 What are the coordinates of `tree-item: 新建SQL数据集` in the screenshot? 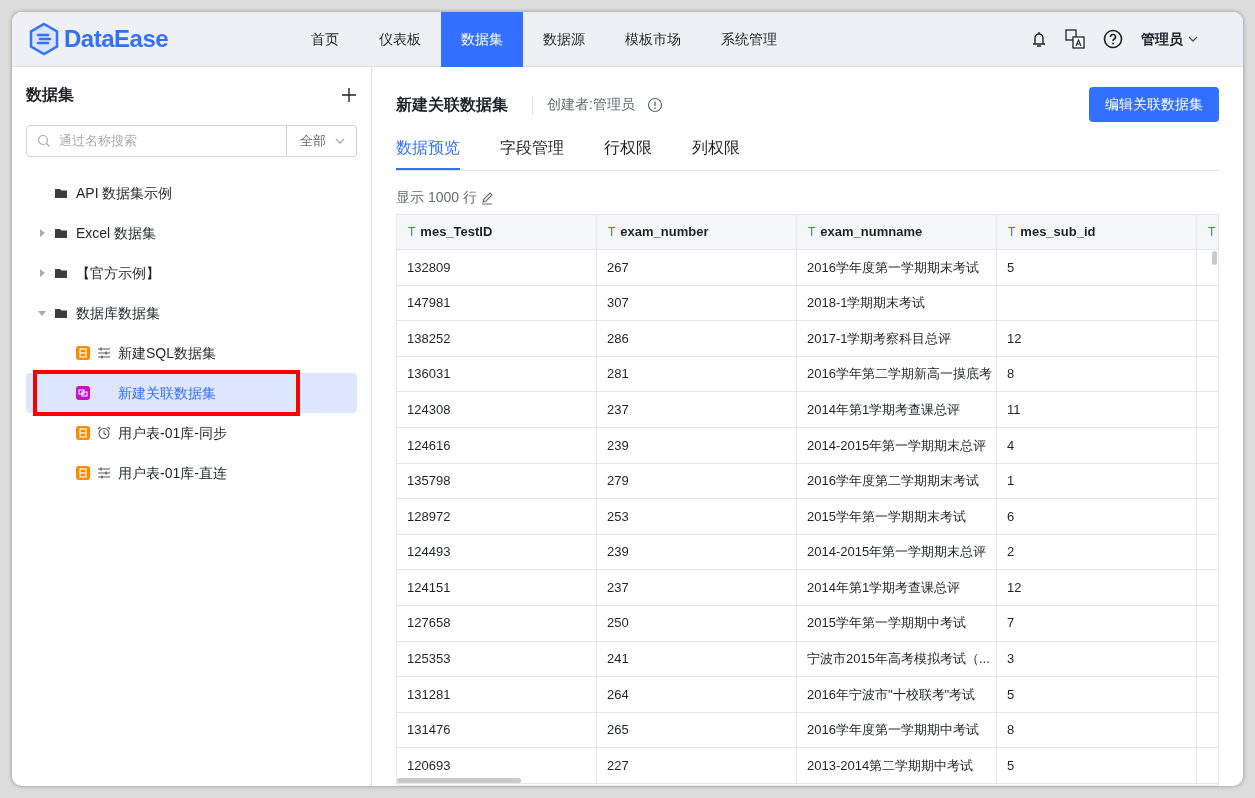 It's located at (191, 353).